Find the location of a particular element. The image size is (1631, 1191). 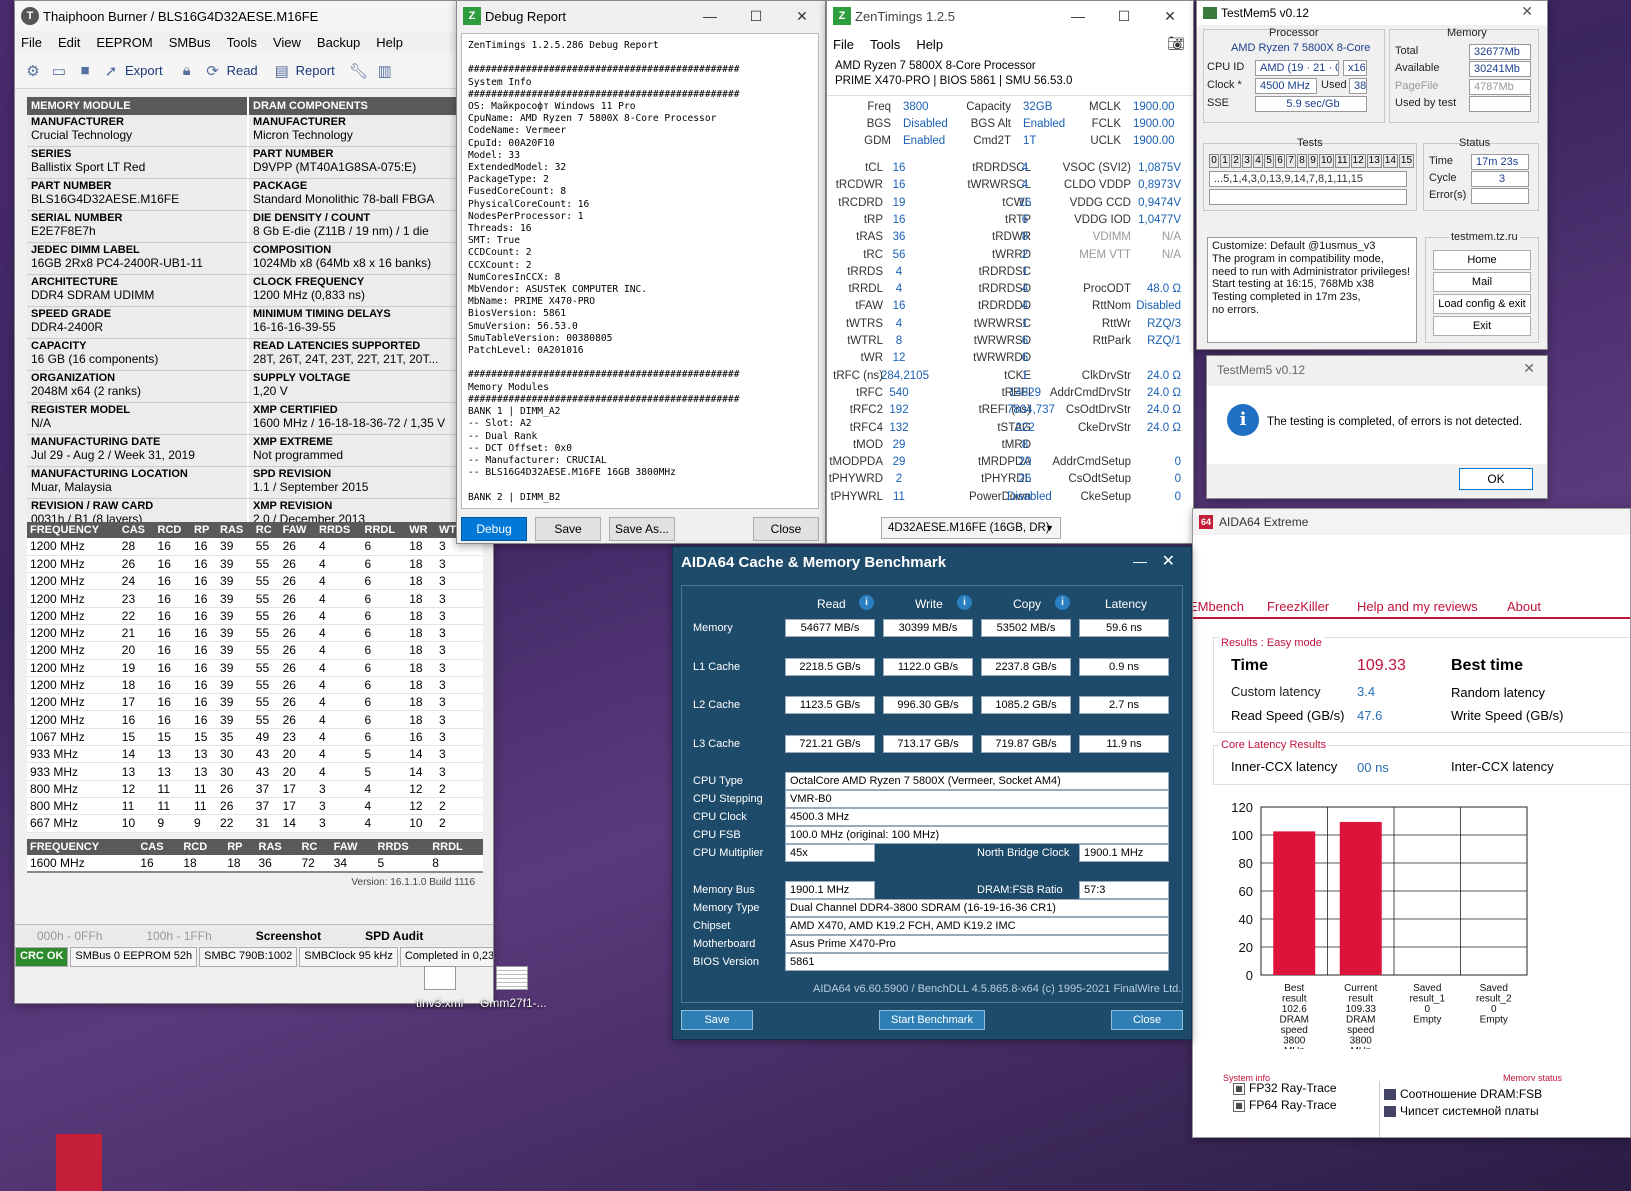

debug-title: Debug Report is located at coordinates (525, 16).